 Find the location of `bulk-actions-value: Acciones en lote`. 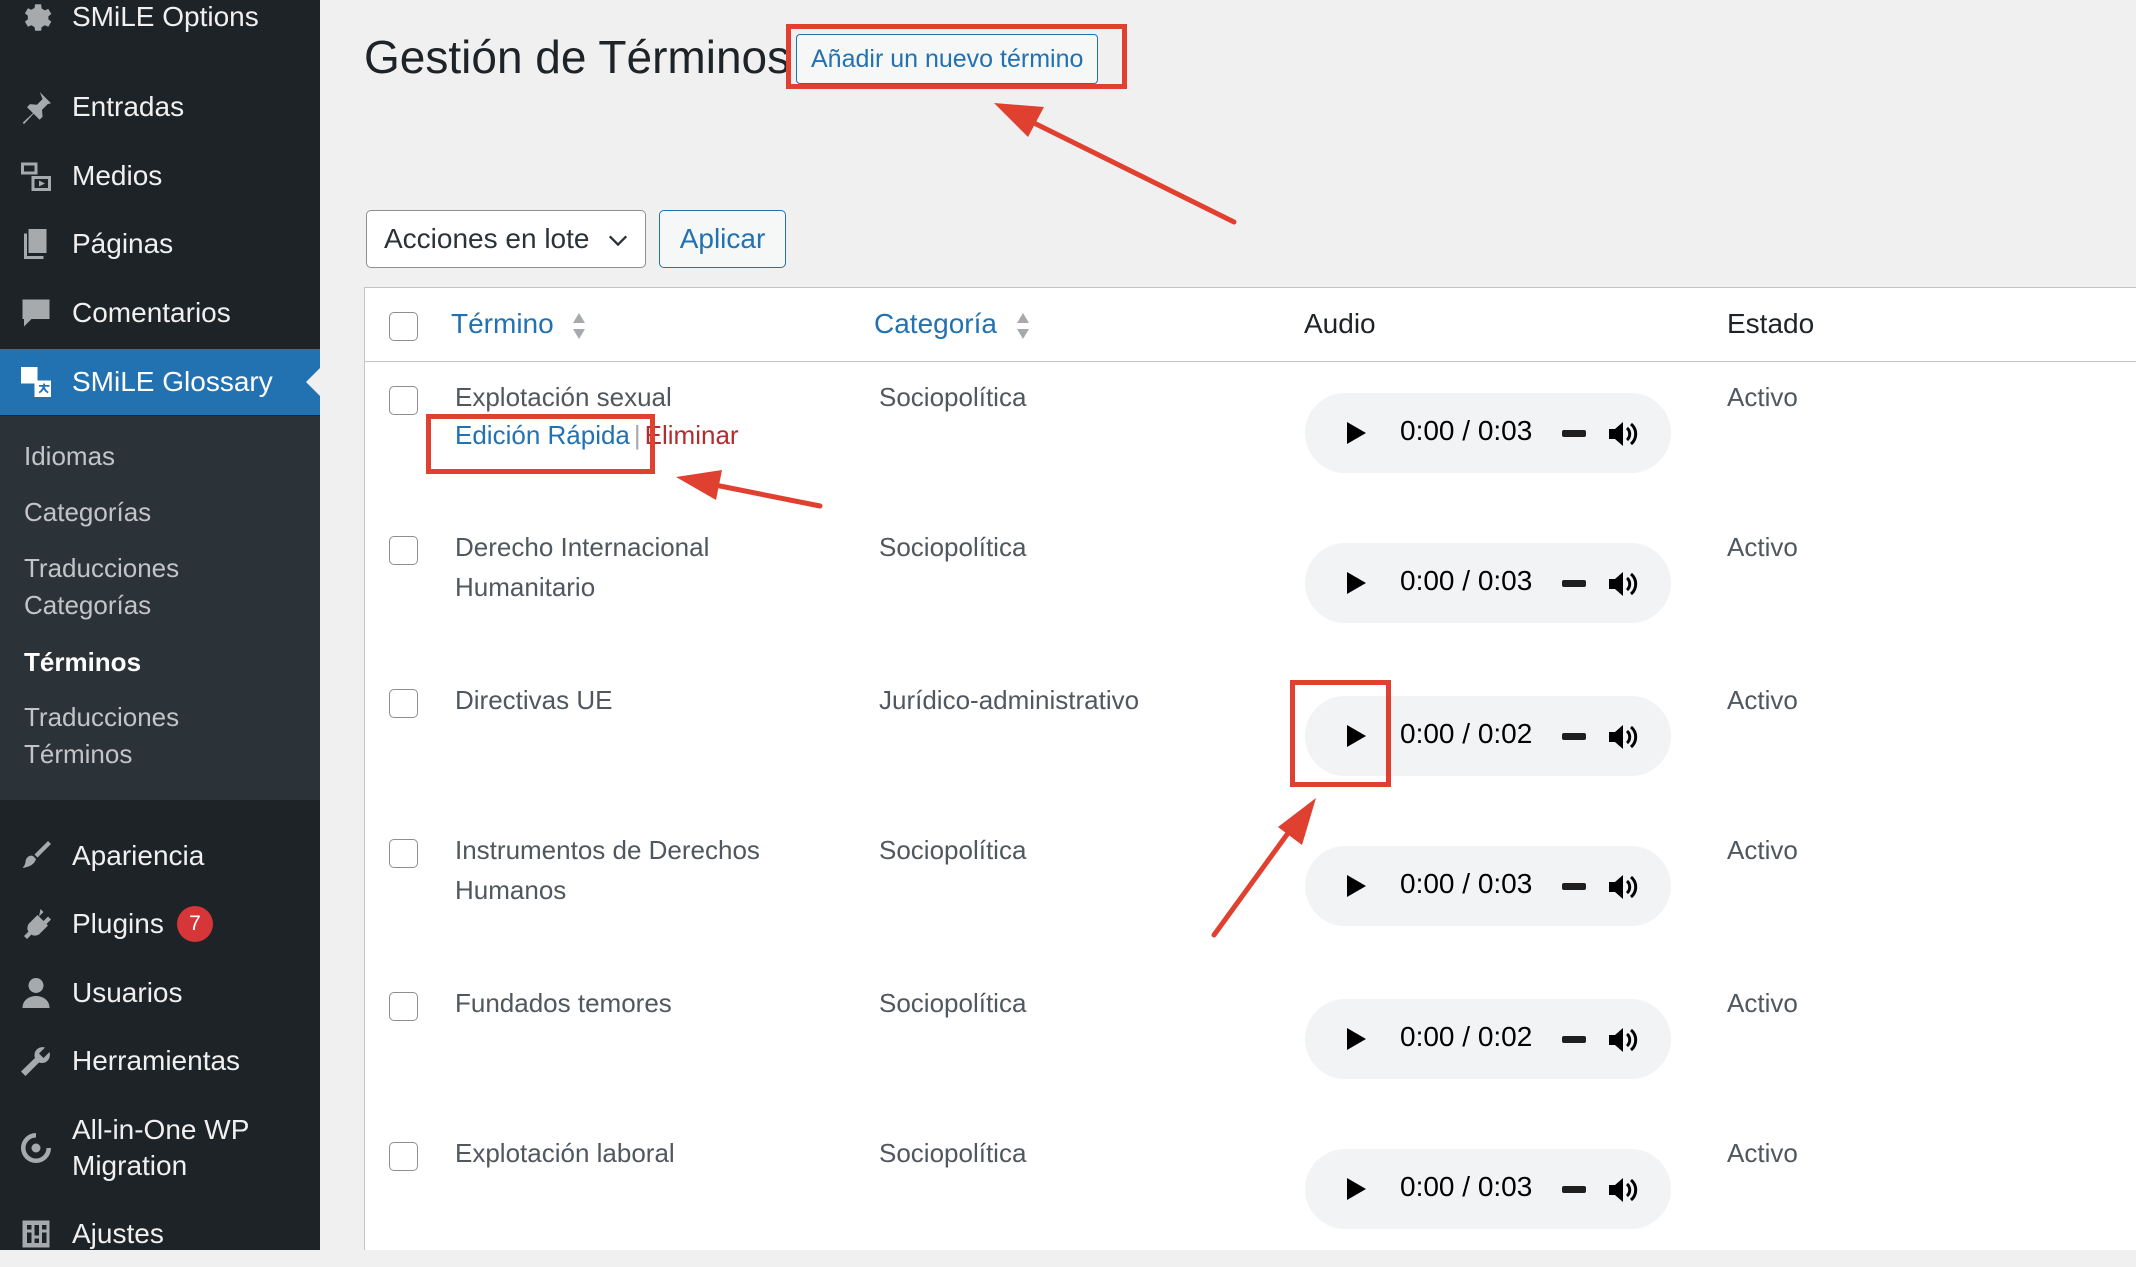

bulk-actions-value: Acciones en lote is located at coordinates (487, 238).